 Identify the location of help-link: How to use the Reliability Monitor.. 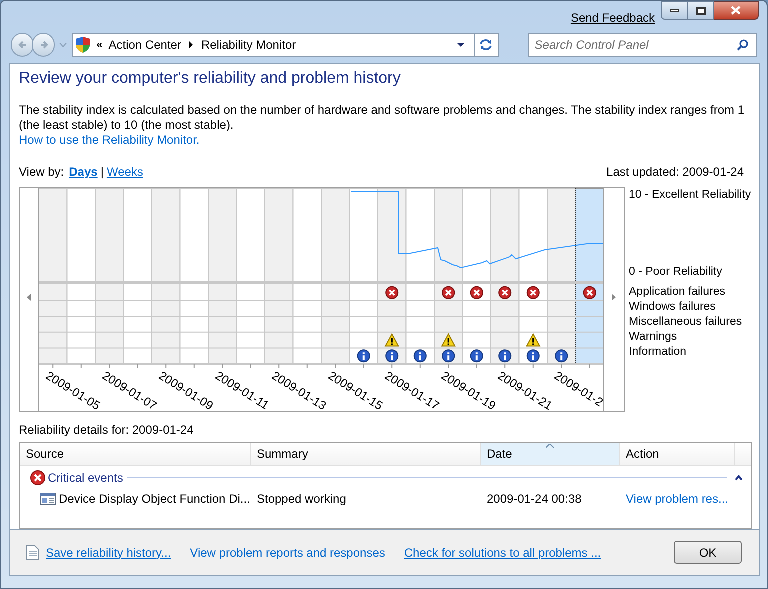
(109, 140).